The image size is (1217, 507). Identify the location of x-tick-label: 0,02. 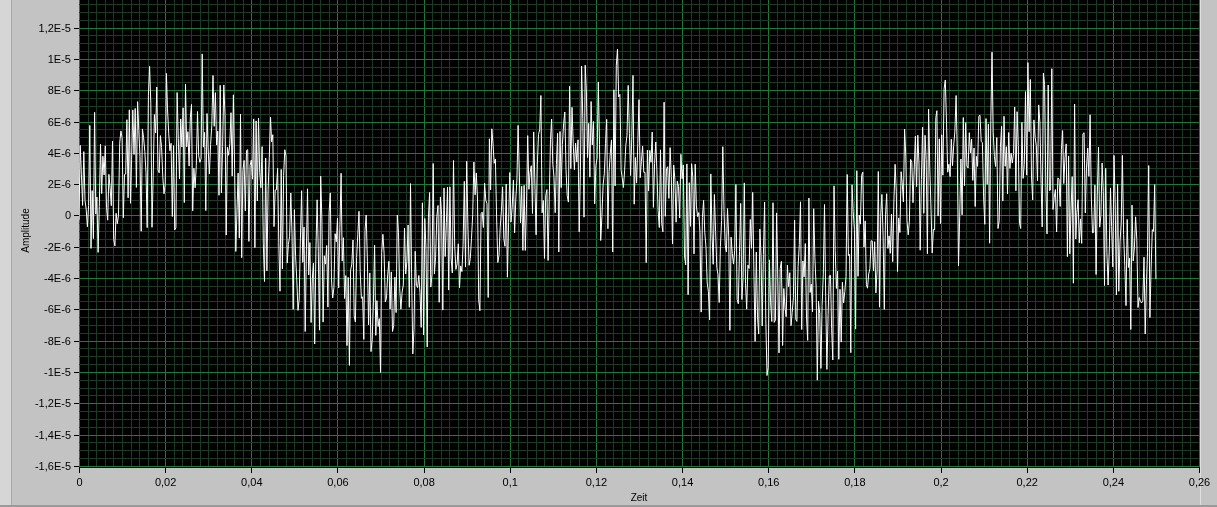
(165, 482).